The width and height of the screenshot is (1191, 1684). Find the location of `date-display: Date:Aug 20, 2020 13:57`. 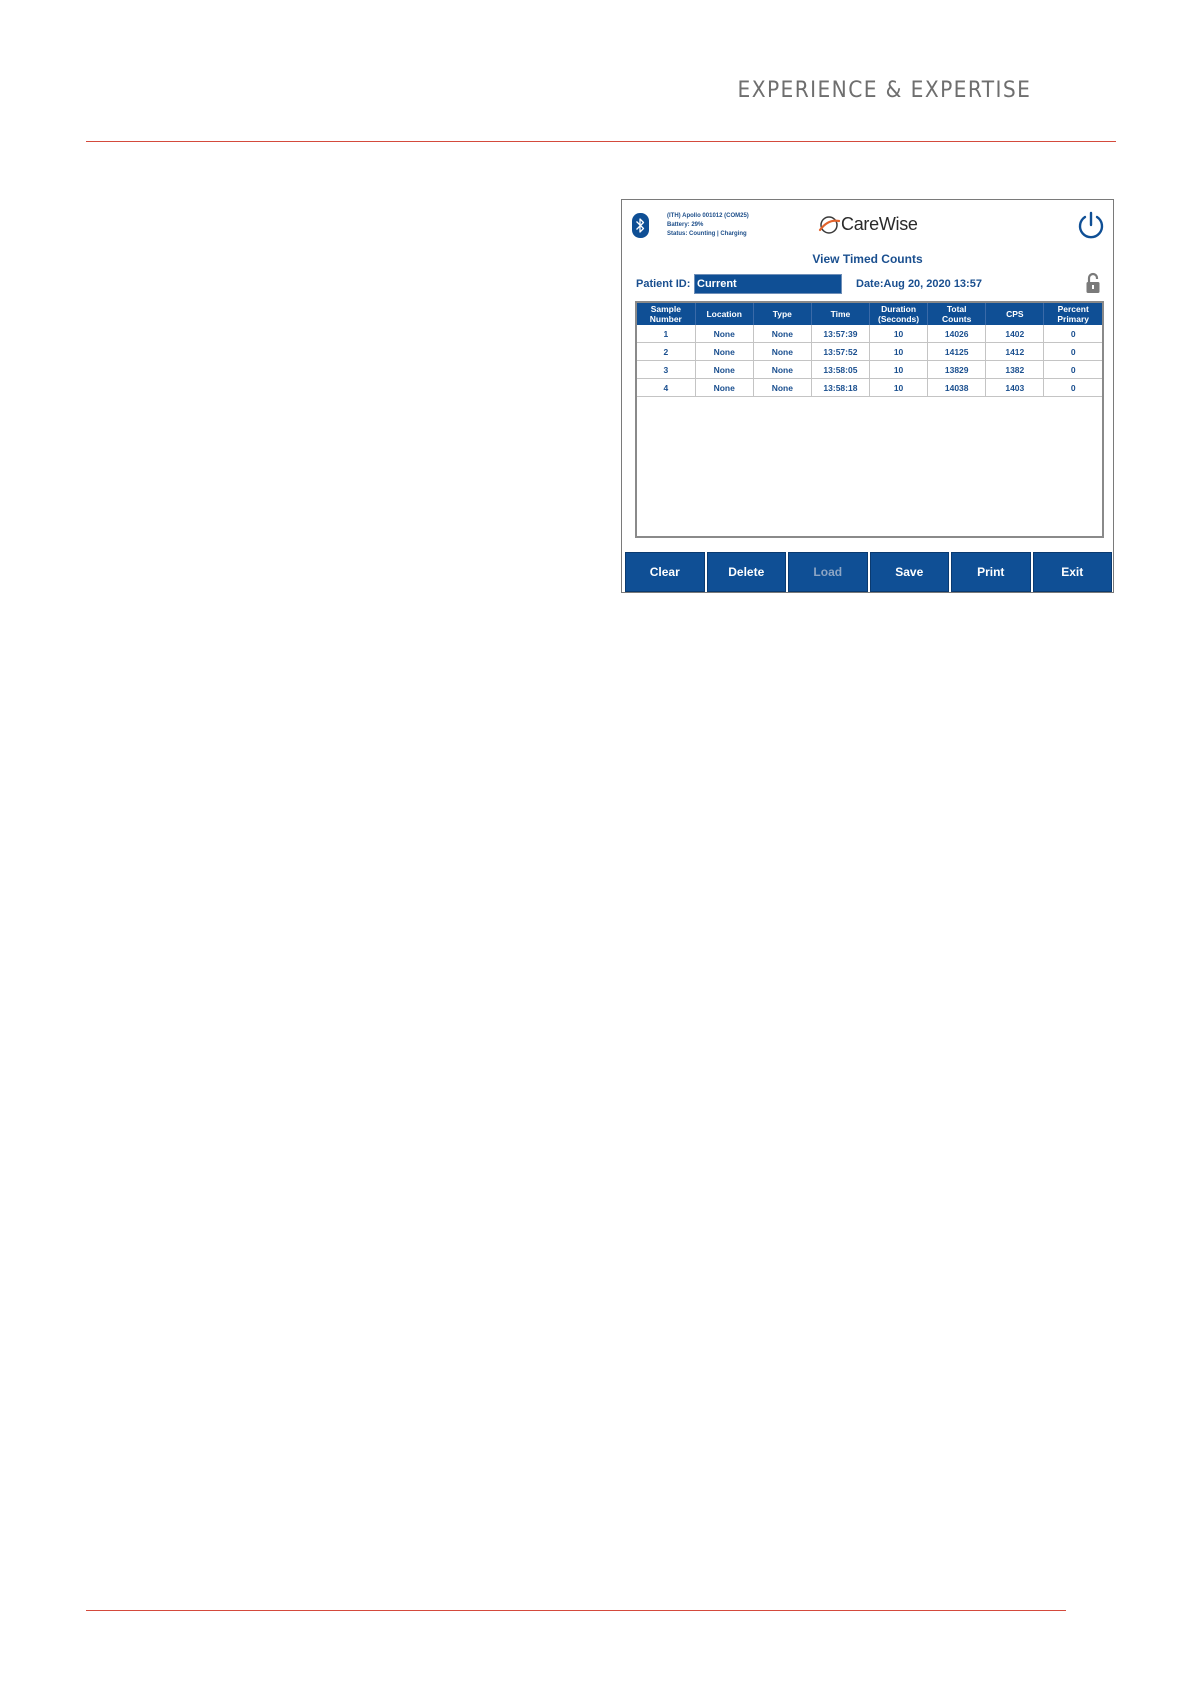

date-display: Date:Aug 20, 2020 13:57 is located at coordinates (919, 284).